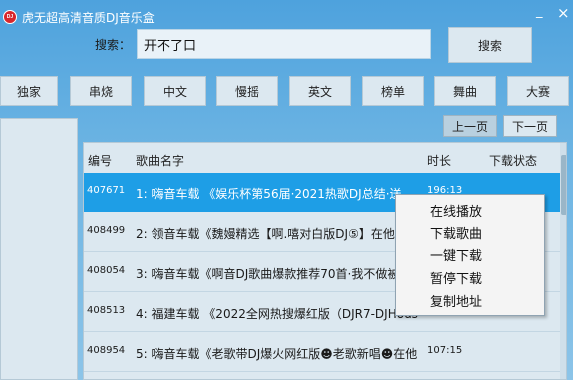 The width and height of the screenshot is (573, 380). What do you see at coordinates (563, 185) in the screenshot?
I see `scrollbar-thumb` at bounding box center [563, 185].